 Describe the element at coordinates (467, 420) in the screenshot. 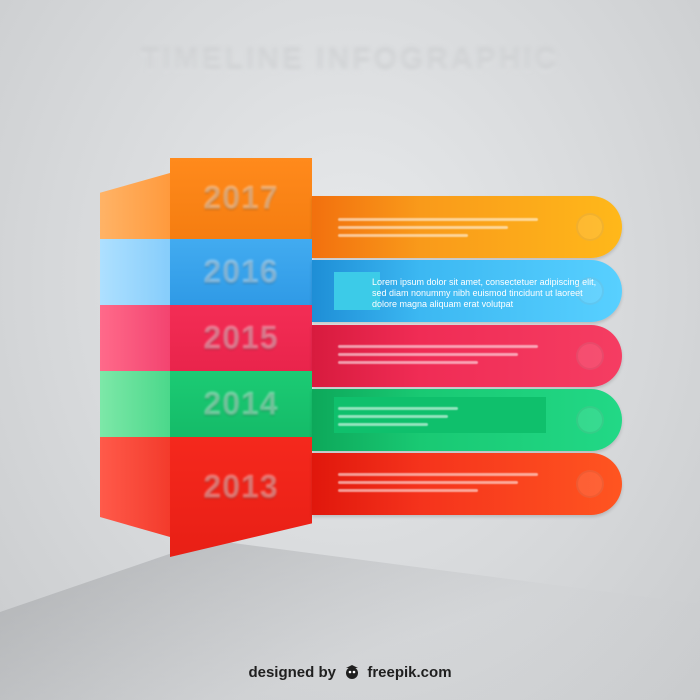

I see `timeline-band-2014` at that location.